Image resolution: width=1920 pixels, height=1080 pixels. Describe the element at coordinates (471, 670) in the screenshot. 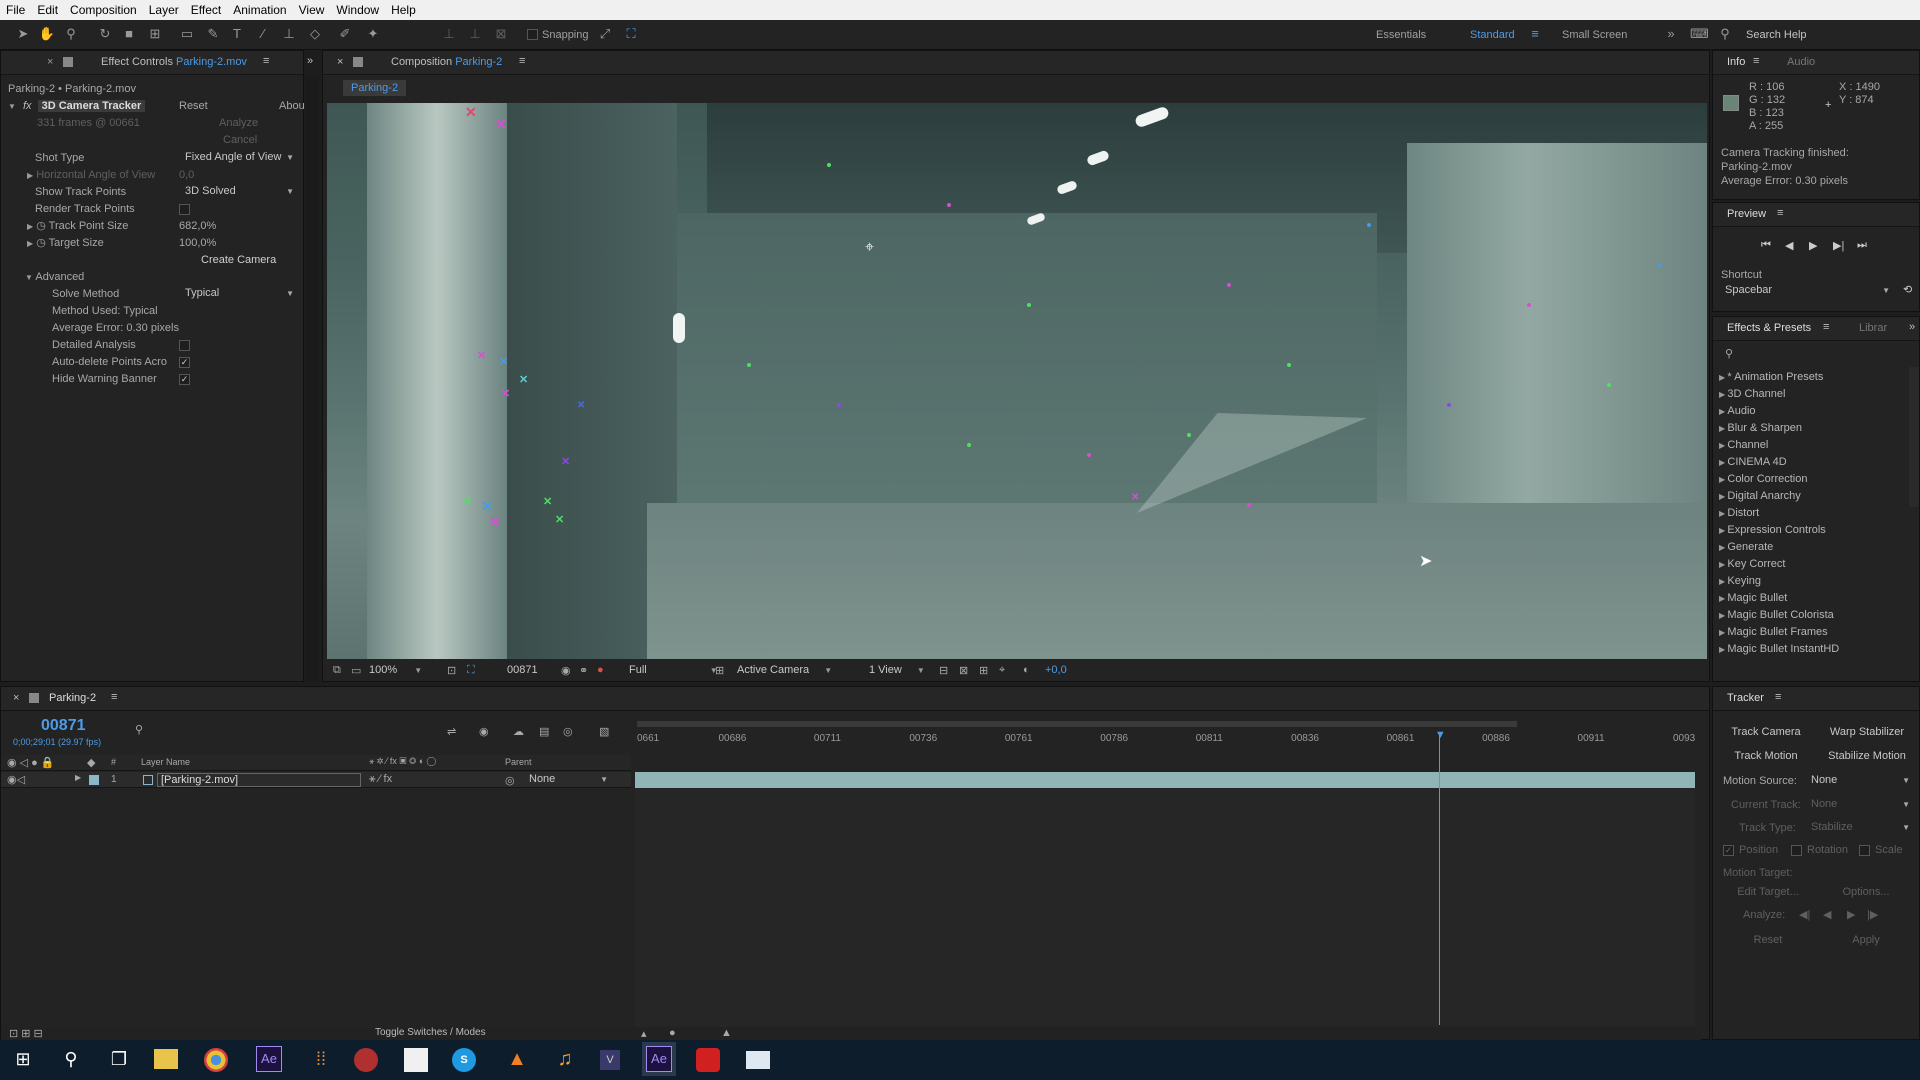

I see `region-of-interest-icon: ⛶` at that location.